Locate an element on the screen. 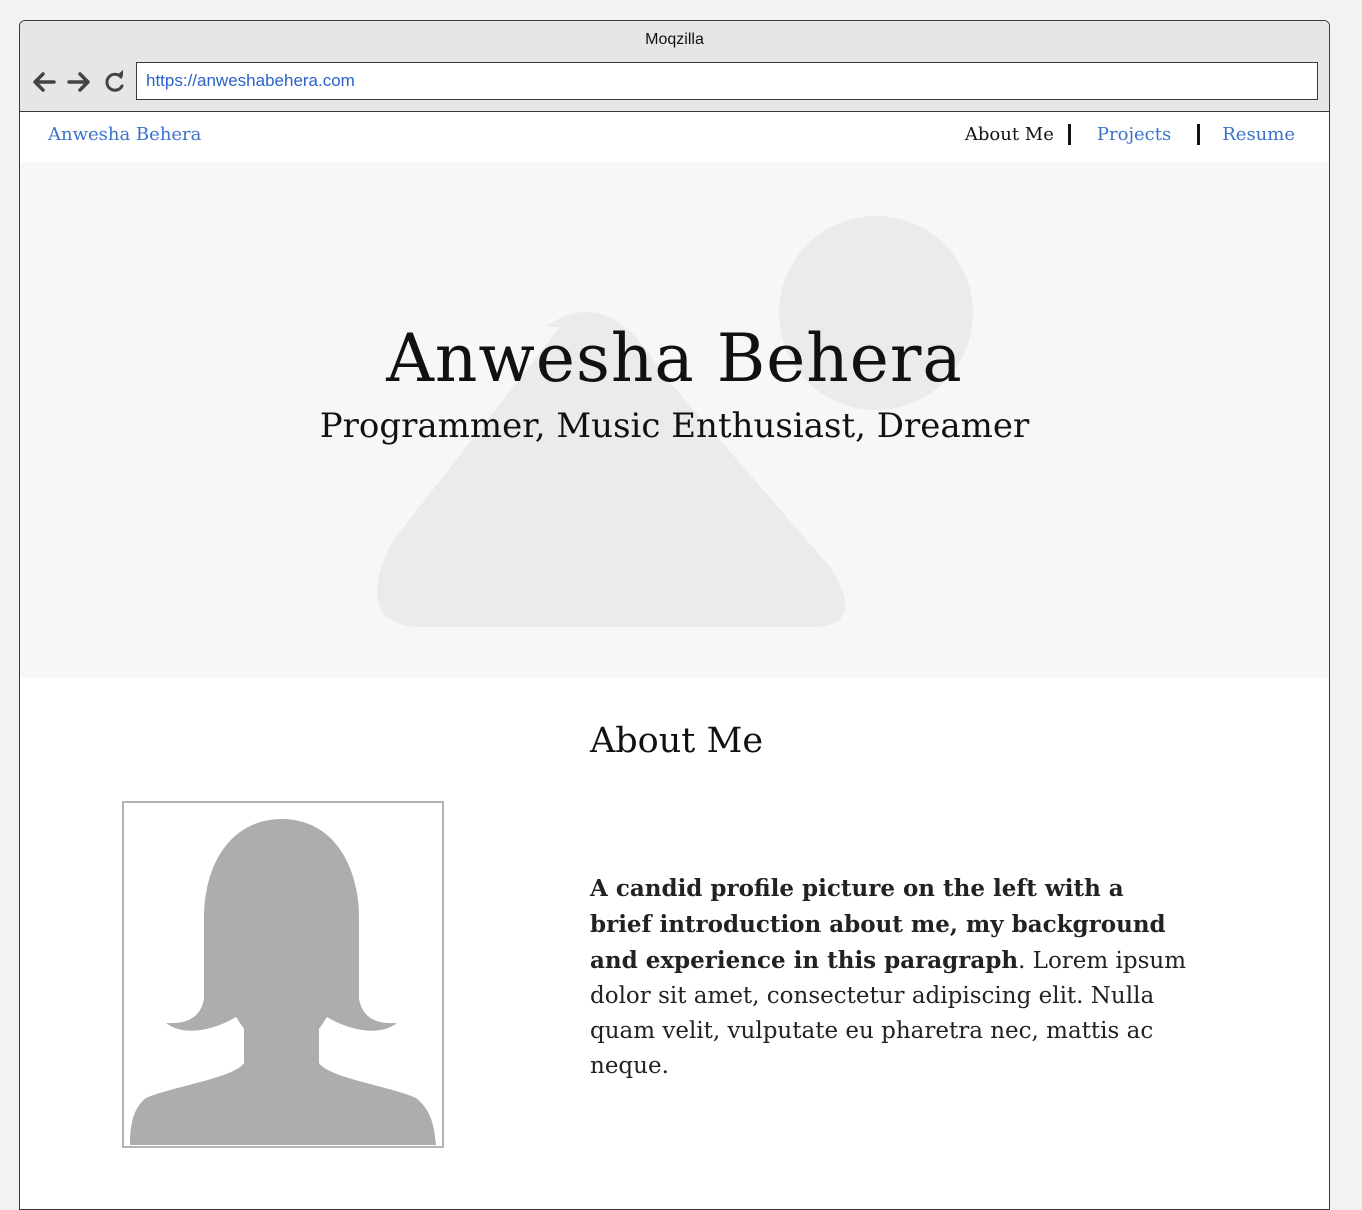 The width and height of the screenshot is (1362, 1210). forward-arrow-icon is located at coordinates (79, 82).